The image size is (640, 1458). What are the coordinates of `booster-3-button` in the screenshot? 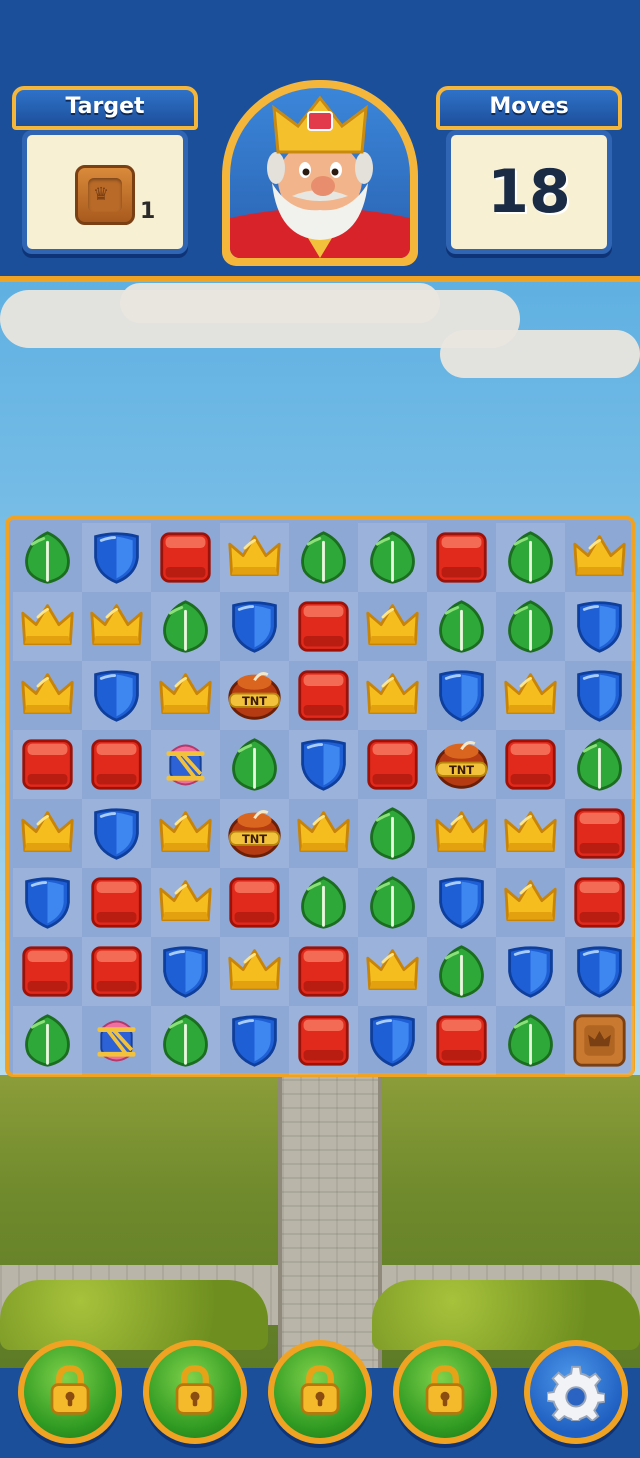 It's located at (320, 1392).